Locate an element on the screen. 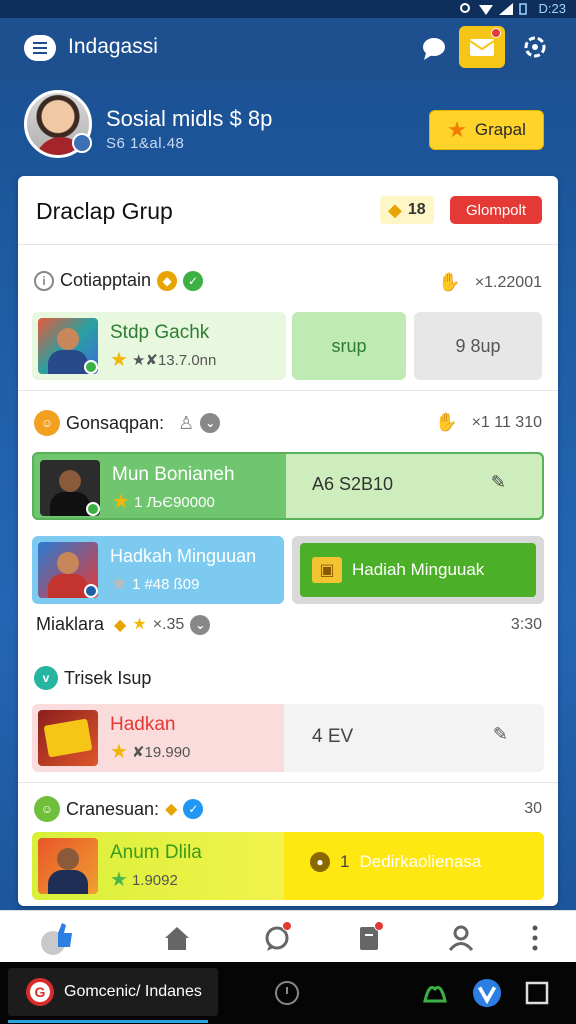 This screenshot has height=1024, width=576. user-icon is located at coordinates (461, 938).